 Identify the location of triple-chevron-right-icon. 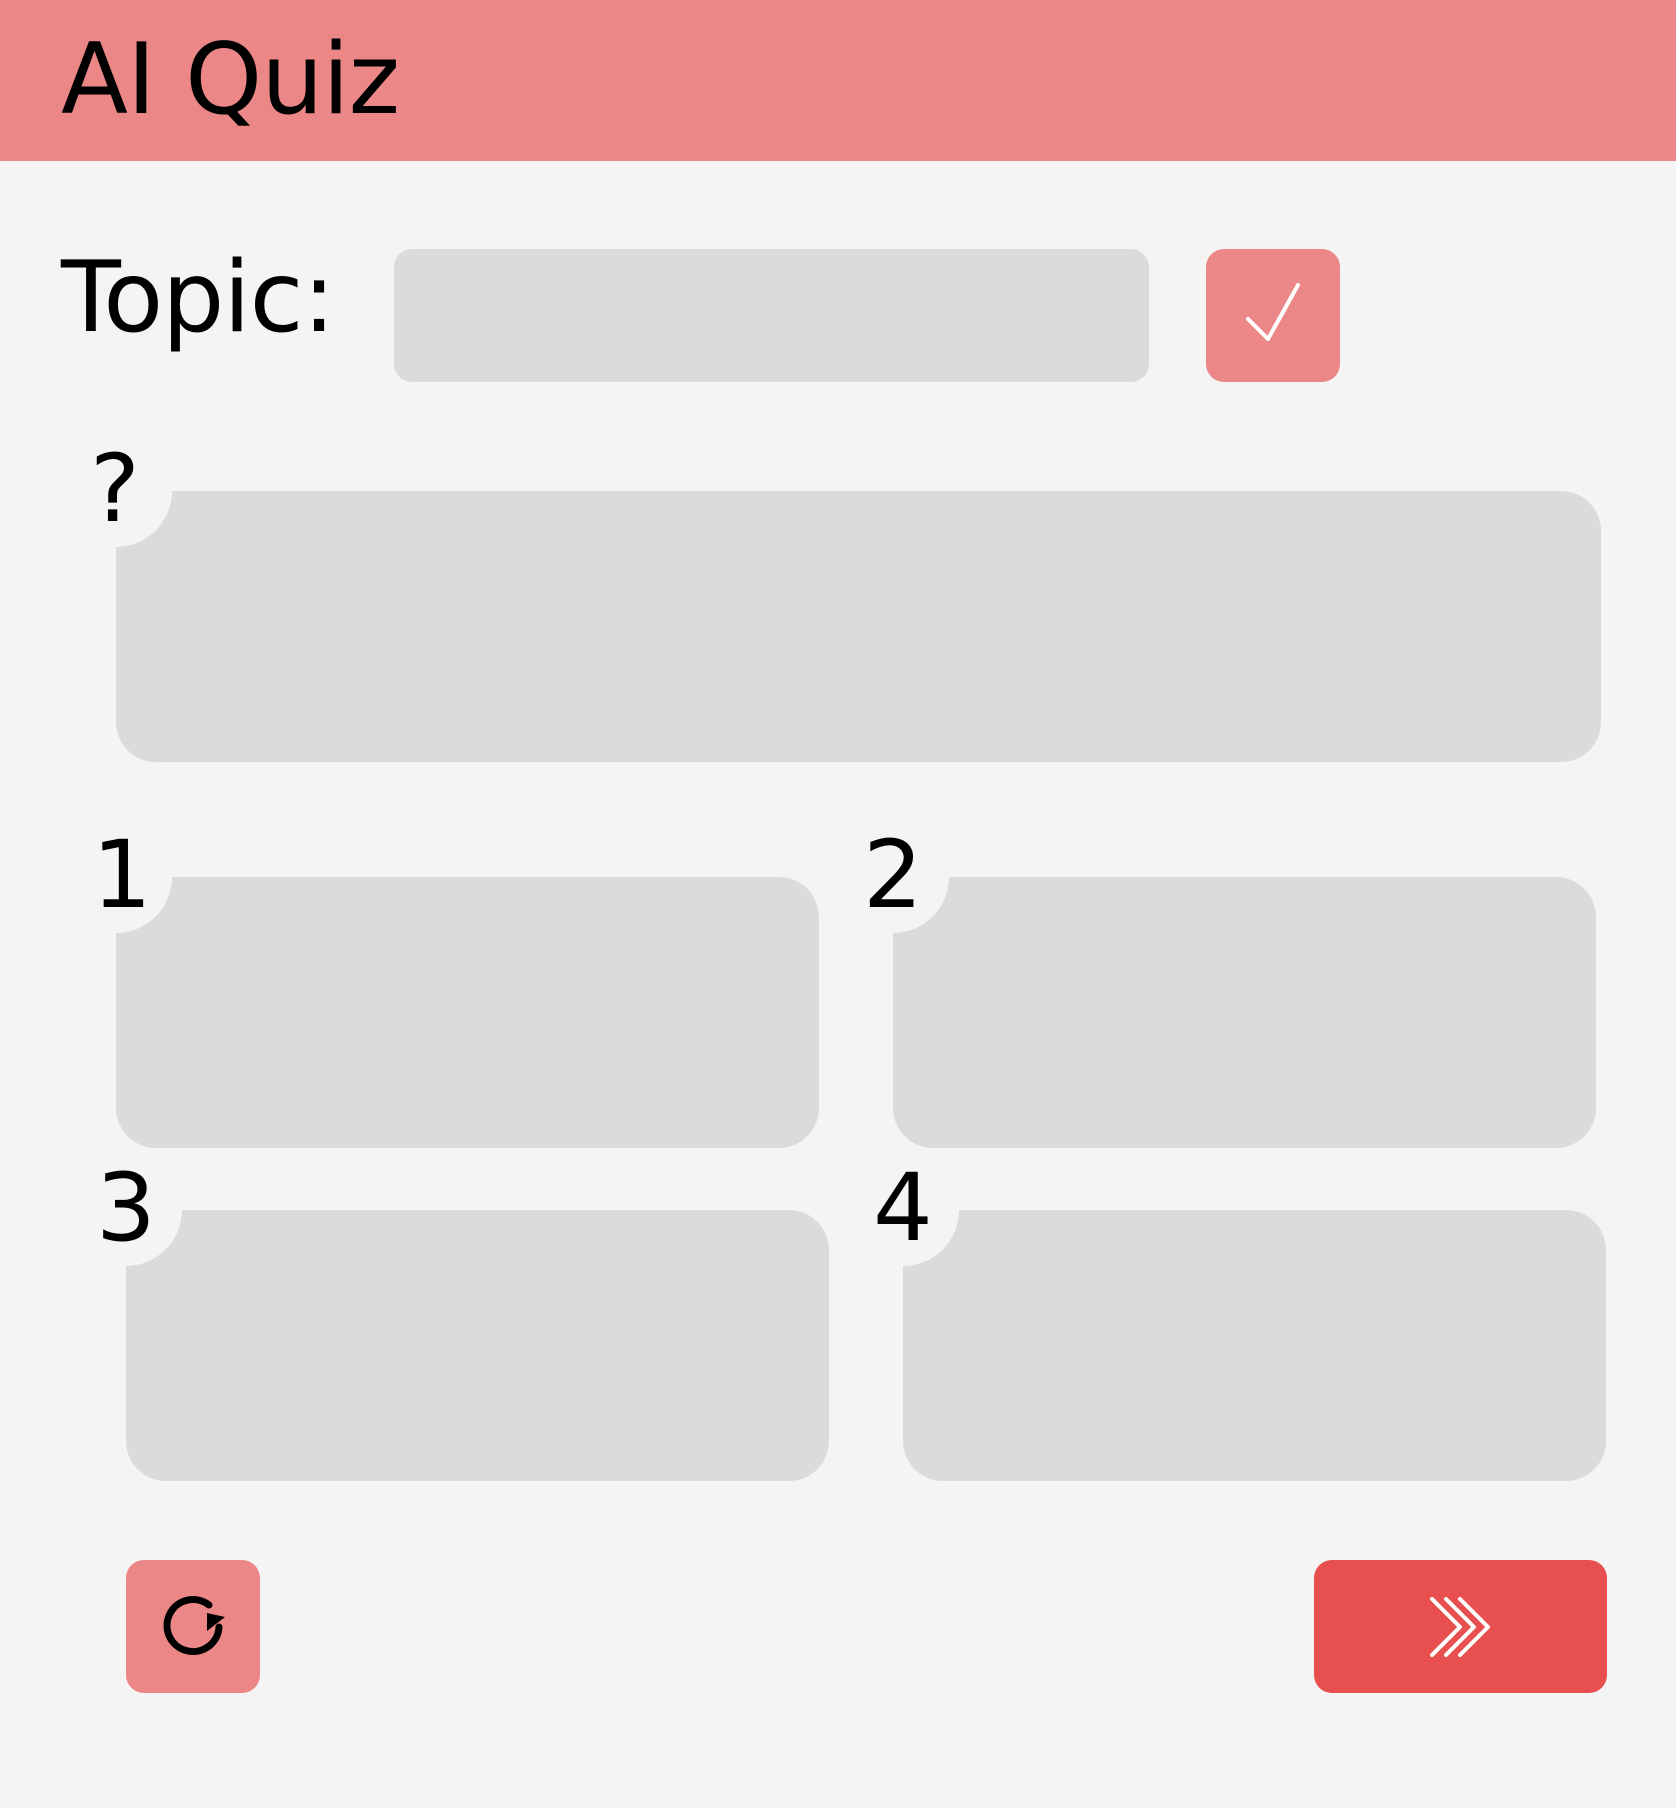
(1459, 1626).